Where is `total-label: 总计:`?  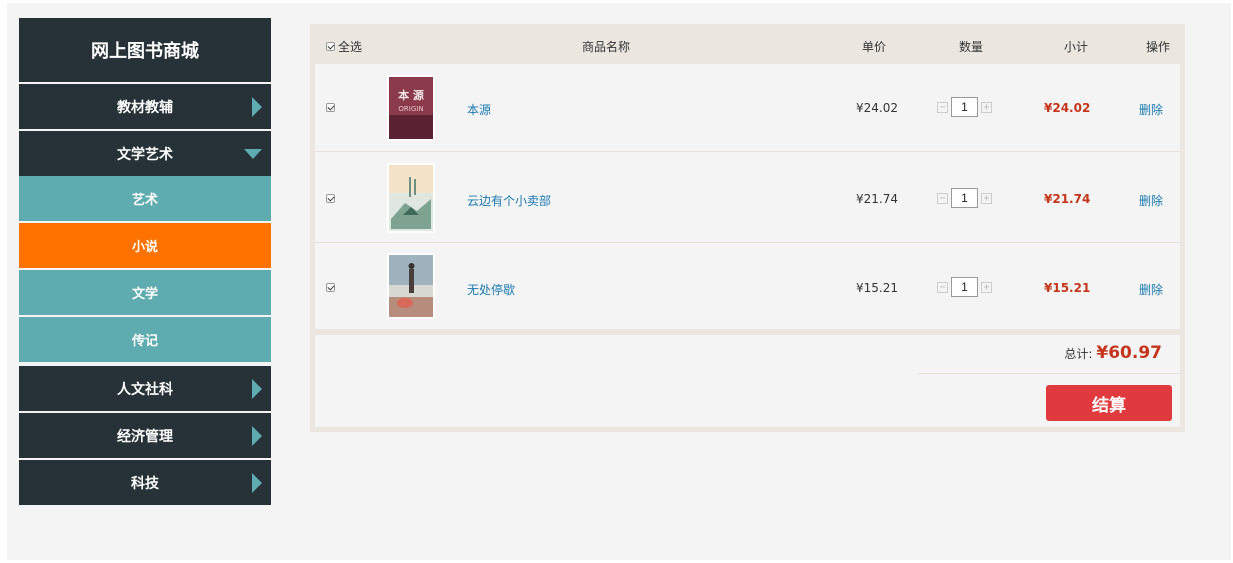
total-label: 总计: is located at coordinates (1078, 354).